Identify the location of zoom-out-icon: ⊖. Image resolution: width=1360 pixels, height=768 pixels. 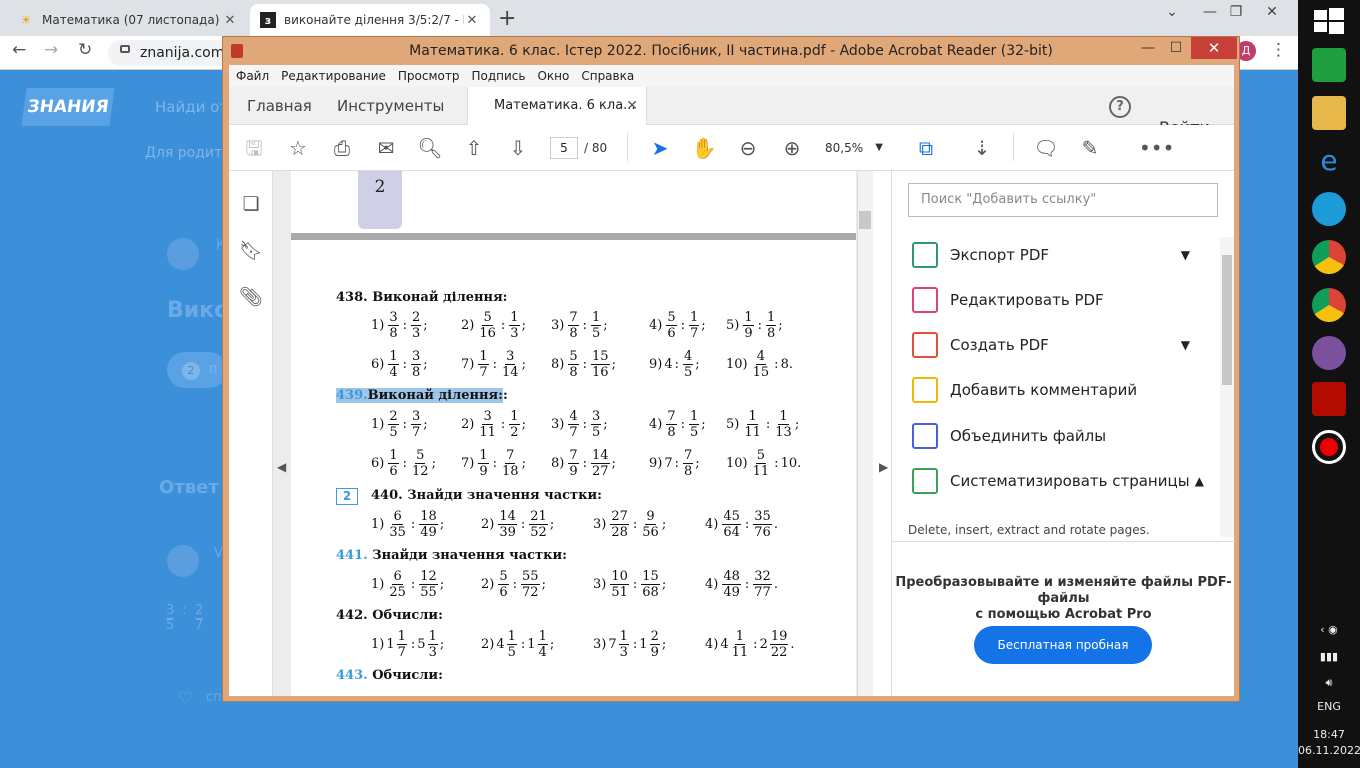
(748, 148).